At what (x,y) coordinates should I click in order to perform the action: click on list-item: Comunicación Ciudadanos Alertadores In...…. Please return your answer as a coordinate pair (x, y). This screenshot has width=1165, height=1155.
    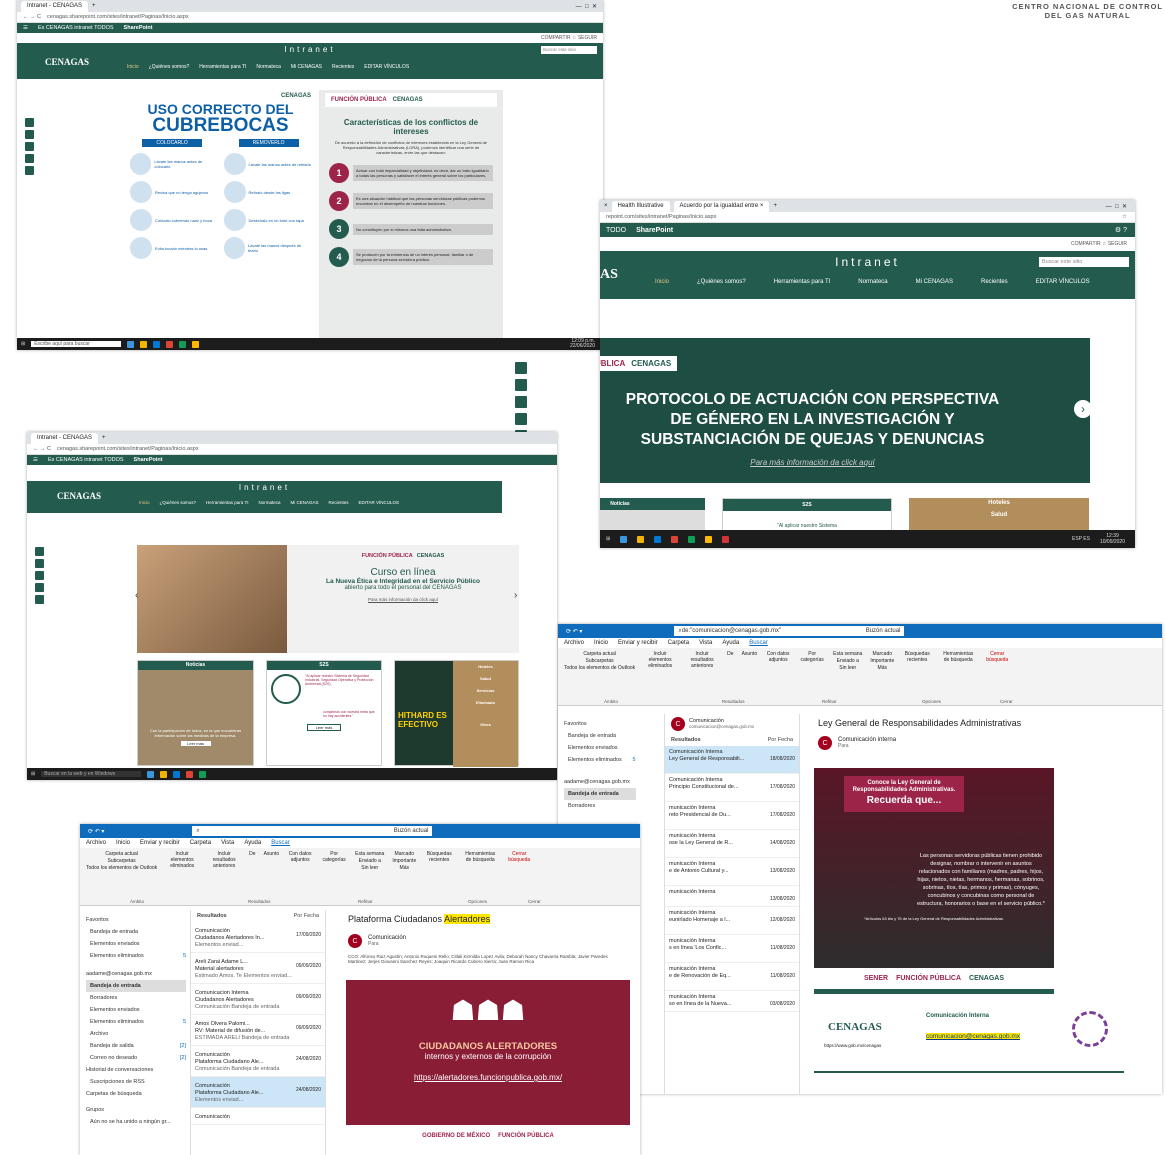
    Looking at the image, I should click on (258, 937).